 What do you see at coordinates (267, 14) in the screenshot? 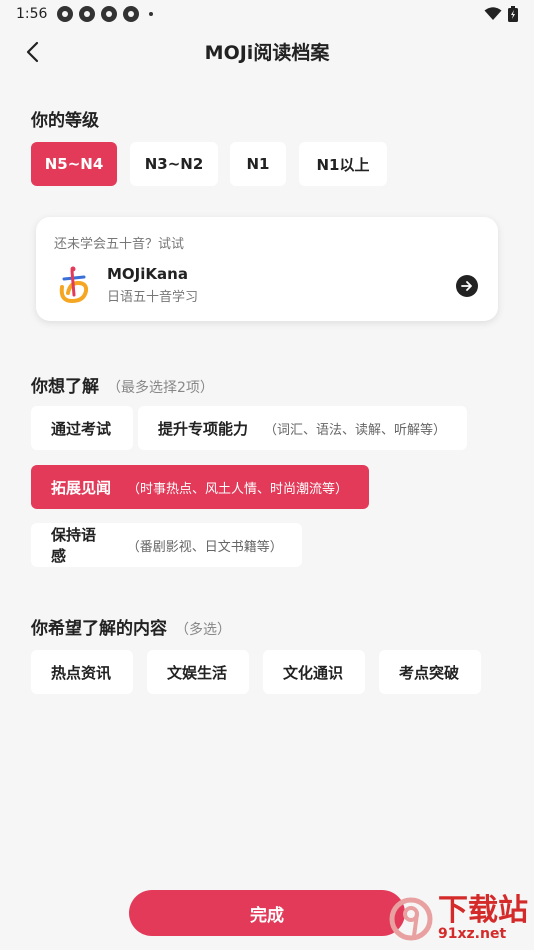
I see `status-bar: 1:56` at bounding box center [267, 14].